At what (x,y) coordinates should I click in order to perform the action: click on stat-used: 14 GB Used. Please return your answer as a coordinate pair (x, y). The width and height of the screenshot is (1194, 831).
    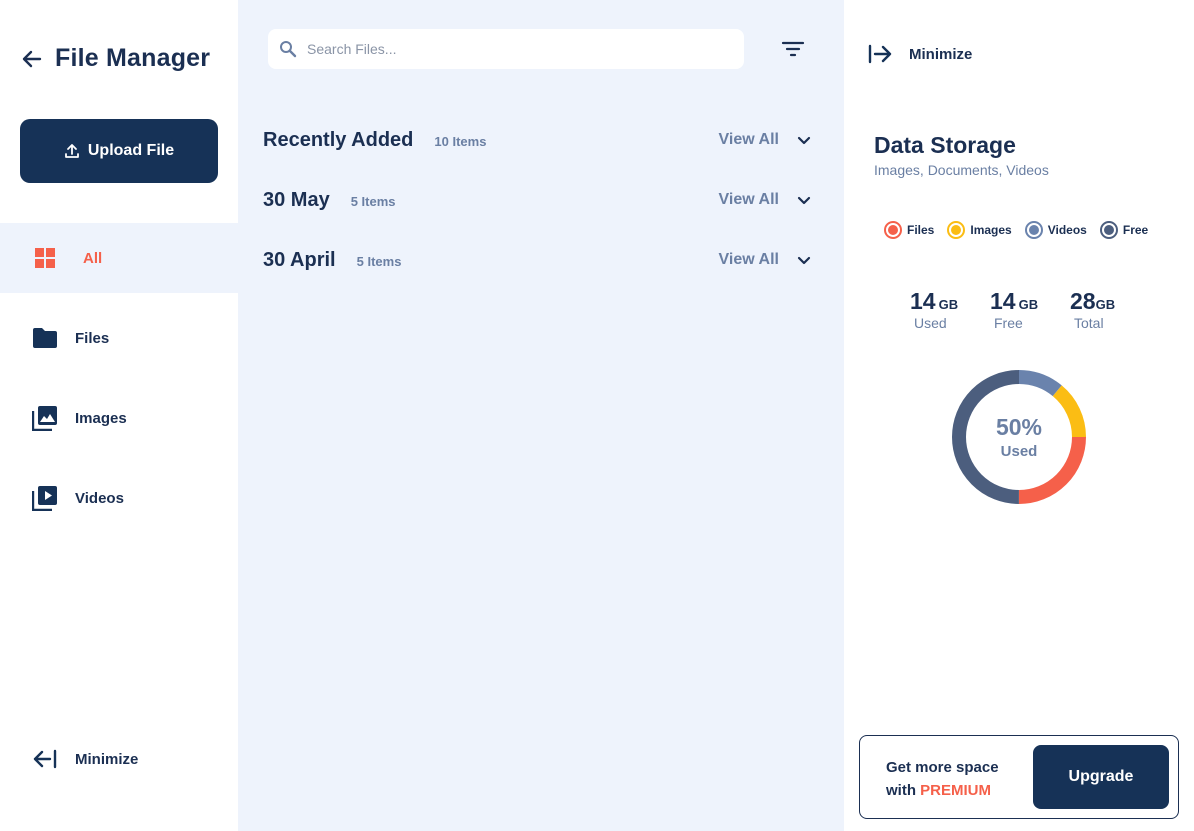
    Looking at the image, I should click on (950, 309).